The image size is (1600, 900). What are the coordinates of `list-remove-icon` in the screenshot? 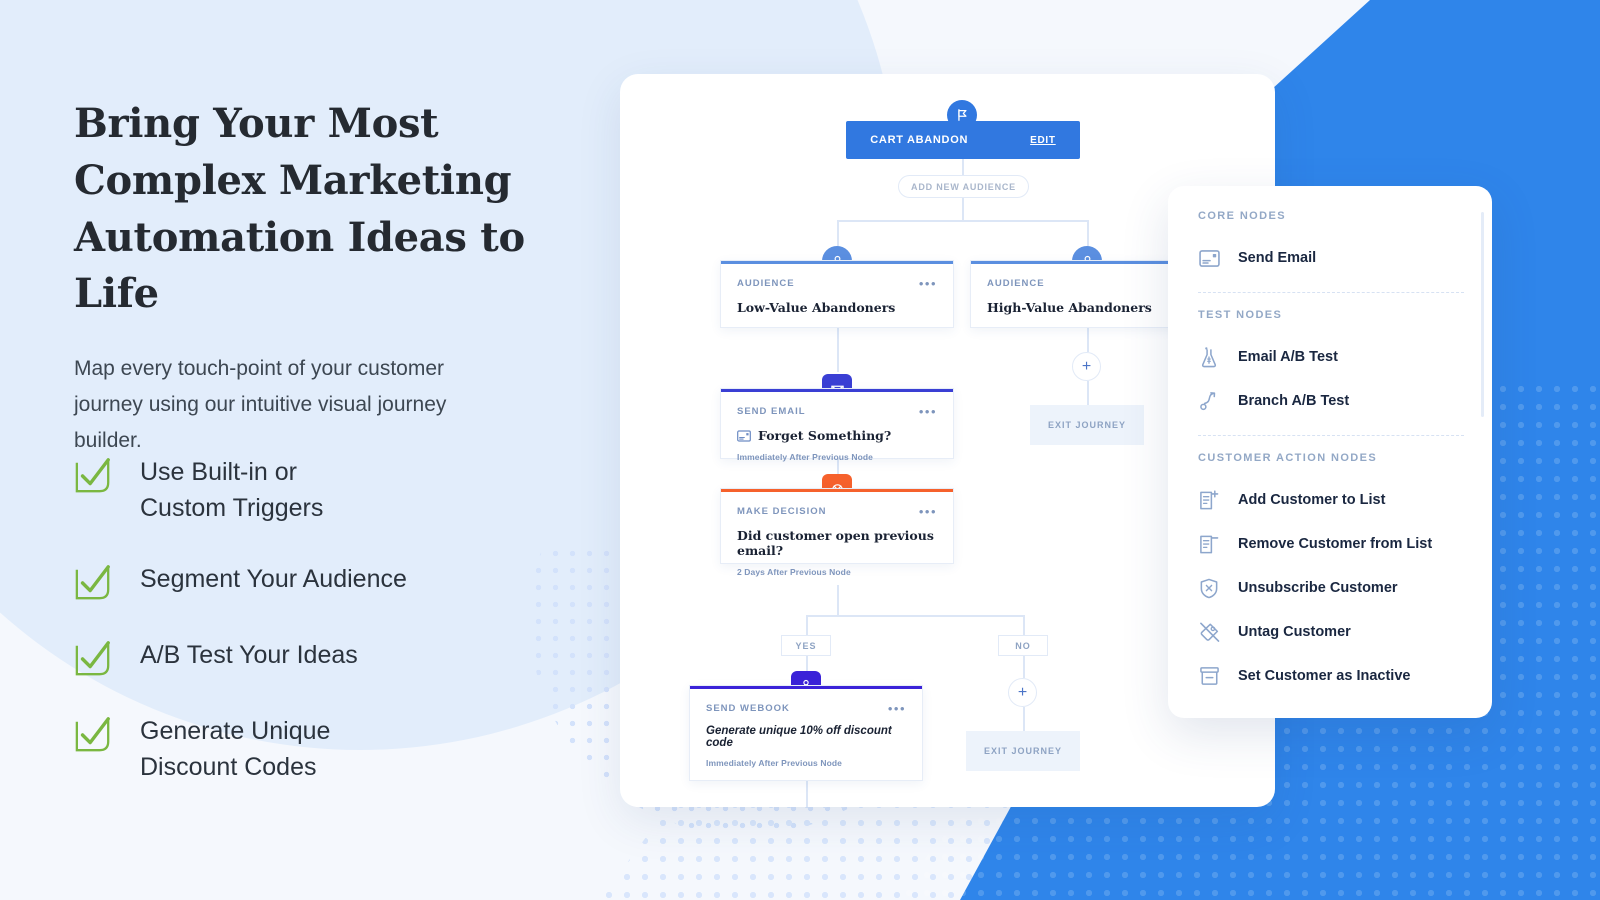 It's located at (1209, 544).